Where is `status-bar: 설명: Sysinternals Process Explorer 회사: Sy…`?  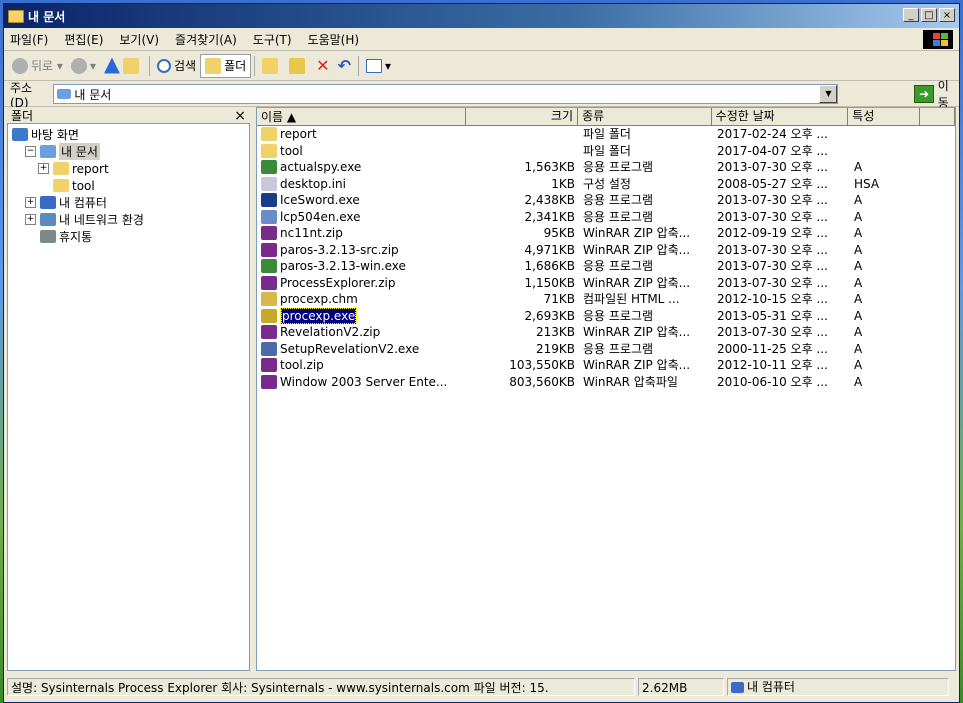 status-bar: 설명: Sysinternals Process Explorer 회사: Sy… is located at coordinates (482, 687).